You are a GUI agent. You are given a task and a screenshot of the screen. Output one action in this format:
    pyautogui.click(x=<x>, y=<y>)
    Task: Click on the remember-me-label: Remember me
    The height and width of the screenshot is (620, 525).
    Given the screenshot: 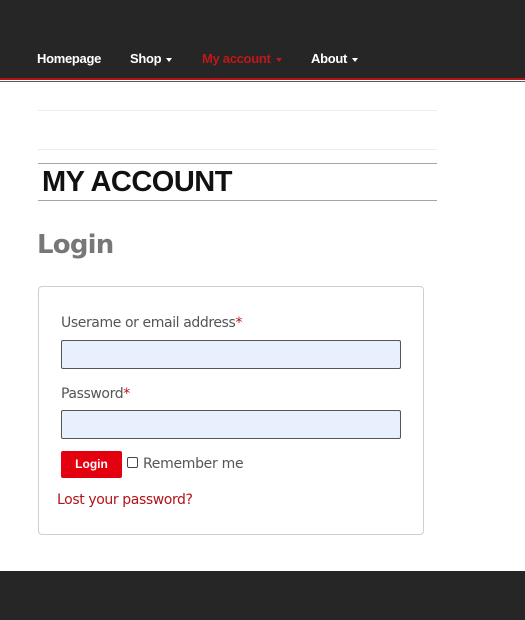 What is the action you would take?
    pyautogui.click(x=193, y=464)
    